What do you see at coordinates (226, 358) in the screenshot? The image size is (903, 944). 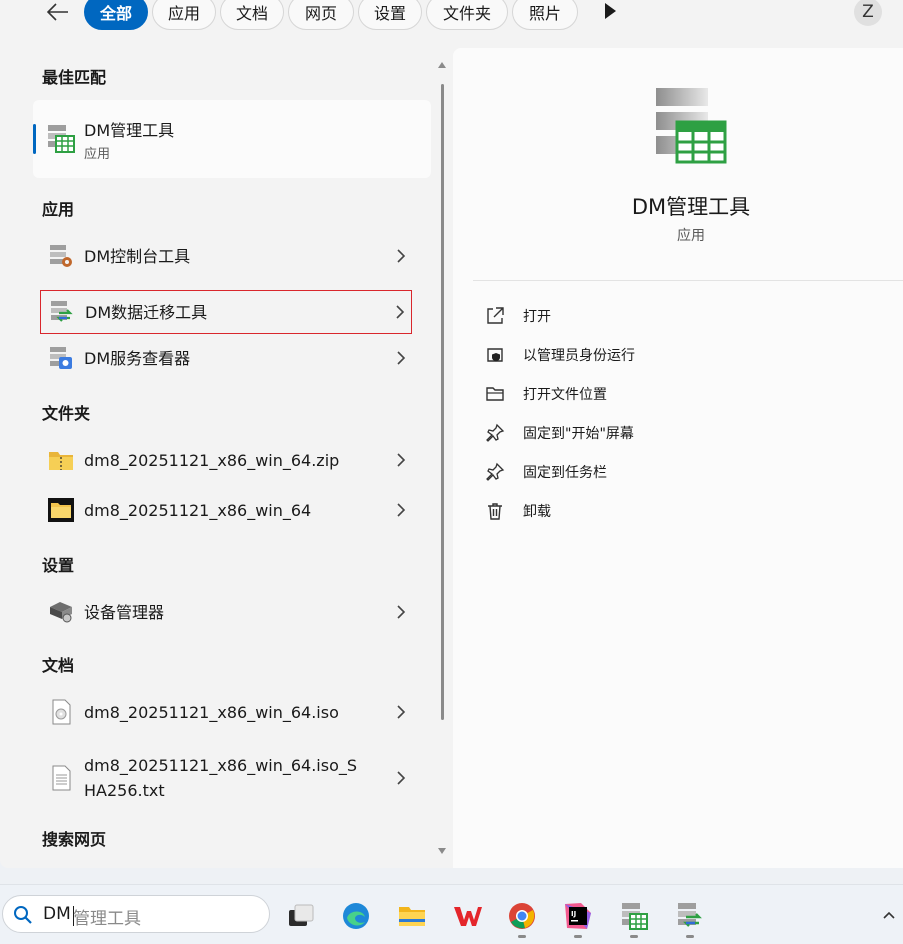 I see `result-dm-service: DM服务查看器` at bounding box center [226, 358].